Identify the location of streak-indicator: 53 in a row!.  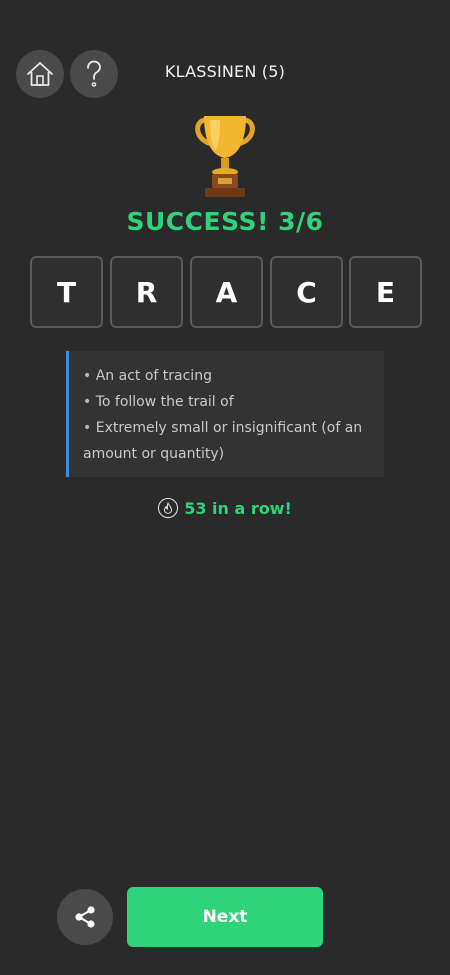
(225, 508).